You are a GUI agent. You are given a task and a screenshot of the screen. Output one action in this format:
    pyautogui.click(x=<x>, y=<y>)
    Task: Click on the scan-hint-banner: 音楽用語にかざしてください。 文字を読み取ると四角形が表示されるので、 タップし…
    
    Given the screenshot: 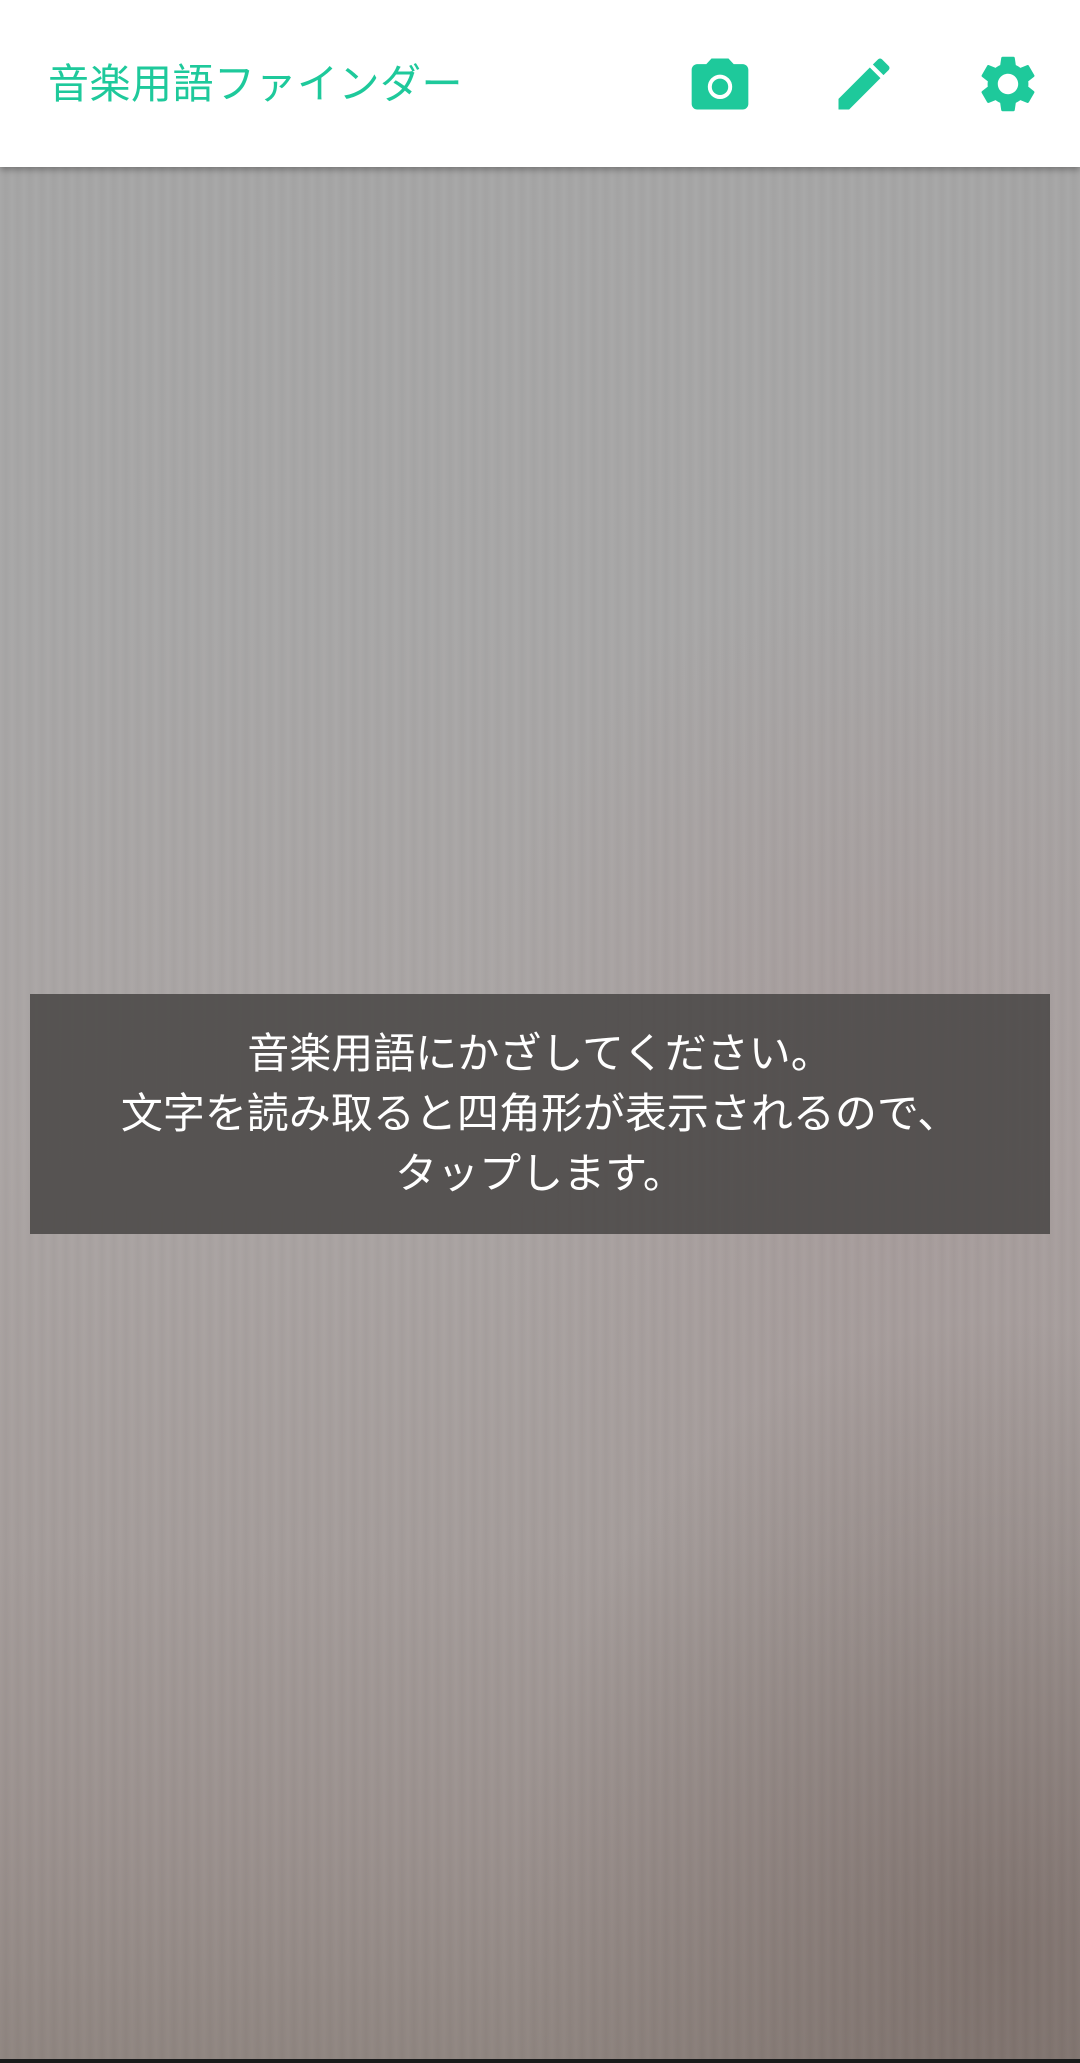 What is the action you would take?
    pyautogui.click(x=540, y=1114)
    